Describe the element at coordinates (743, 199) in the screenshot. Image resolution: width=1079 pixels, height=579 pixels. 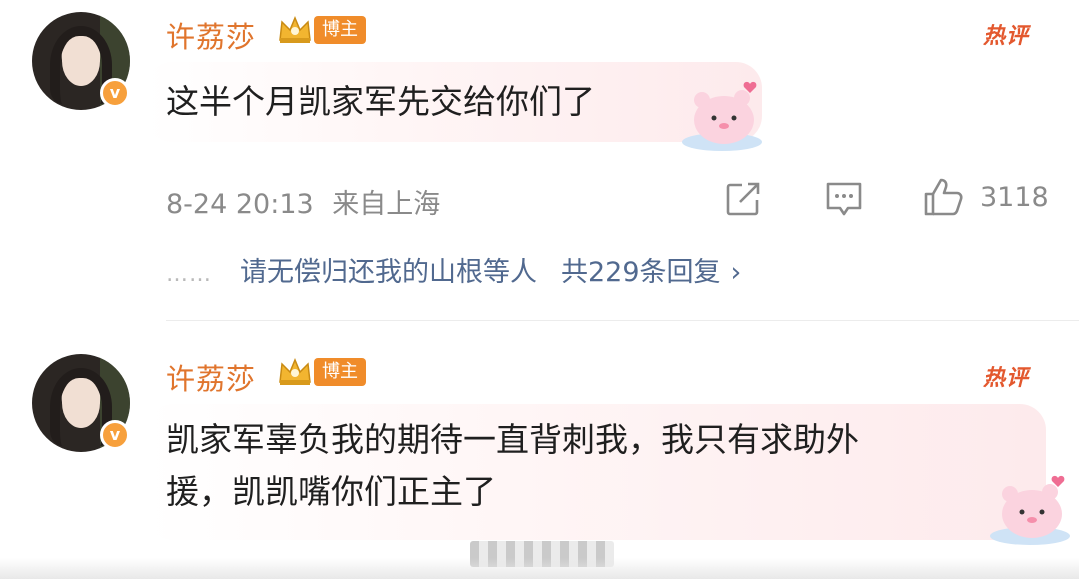
I see `share-icon` at that location.